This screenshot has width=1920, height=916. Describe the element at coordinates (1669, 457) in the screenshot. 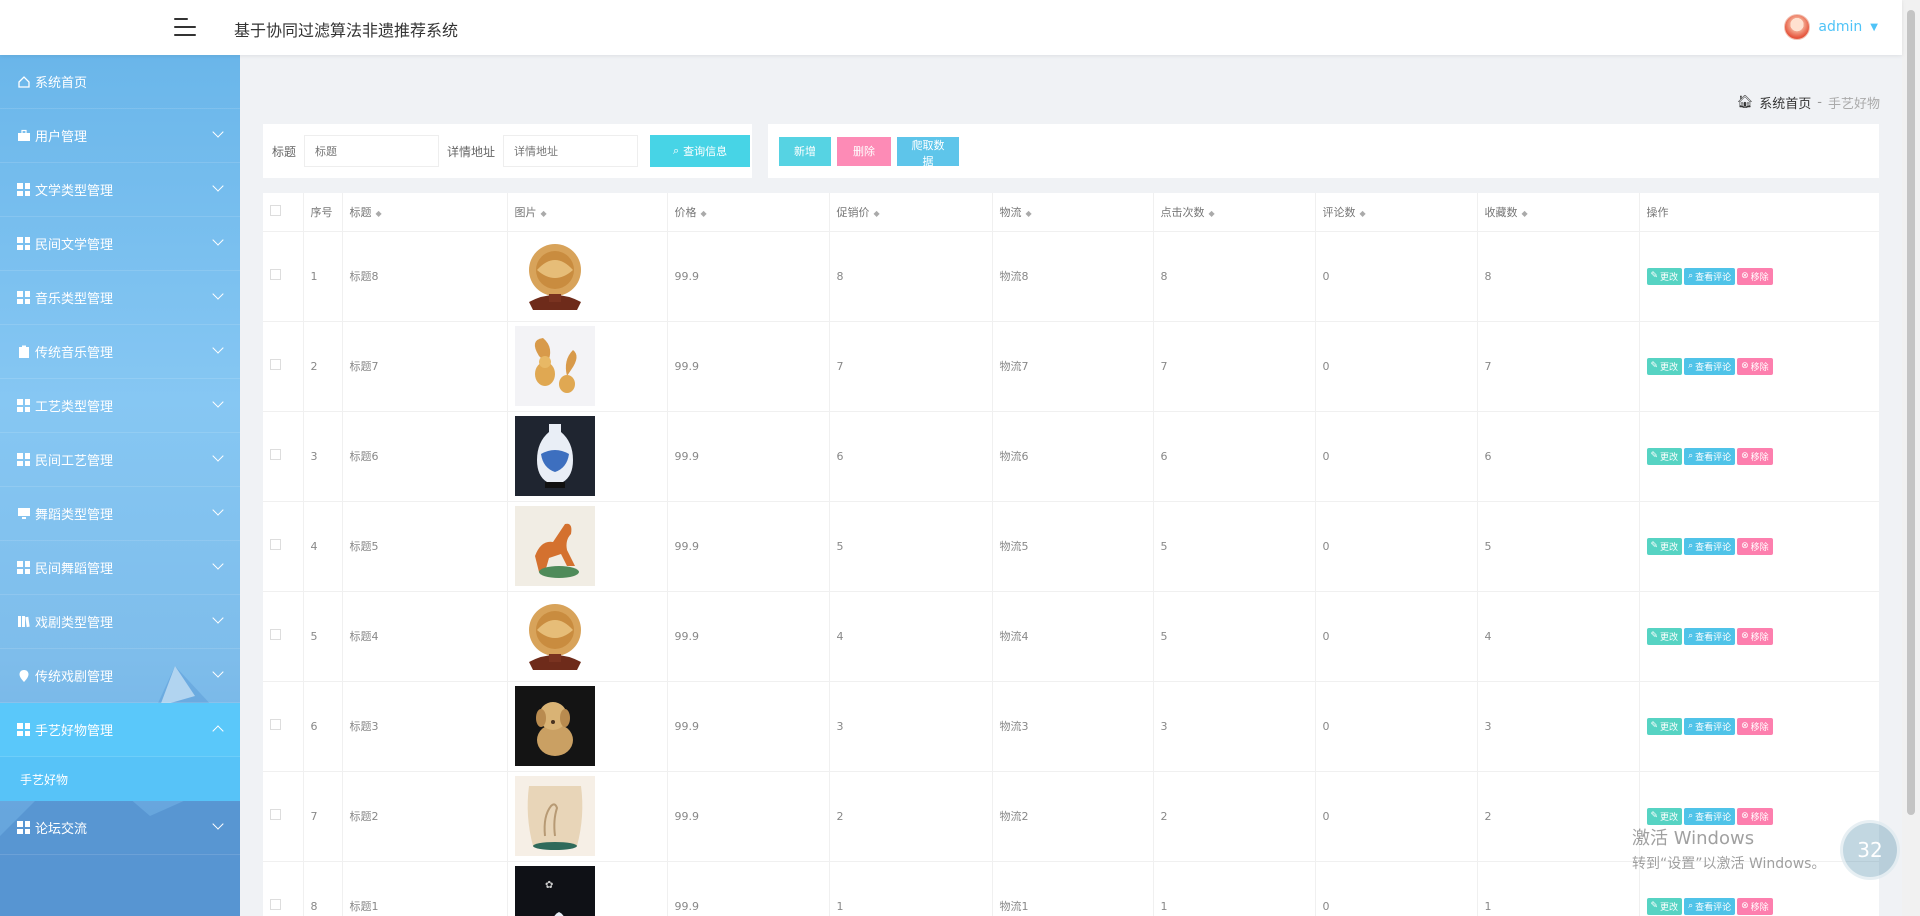

I see `edit-button-label: 更改` at that location.